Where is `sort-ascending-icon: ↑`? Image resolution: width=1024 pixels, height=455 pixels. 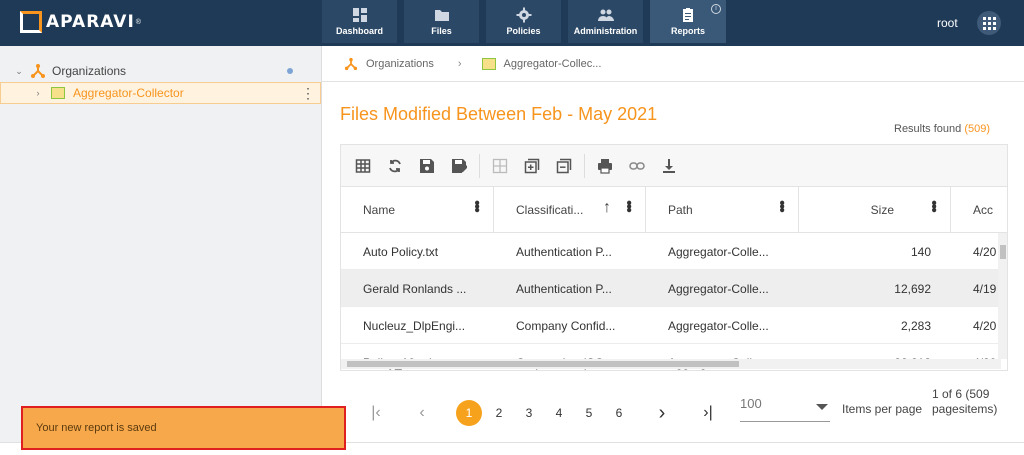 sort-ascending-icon: ↑ is located at coordinates (607, 208).